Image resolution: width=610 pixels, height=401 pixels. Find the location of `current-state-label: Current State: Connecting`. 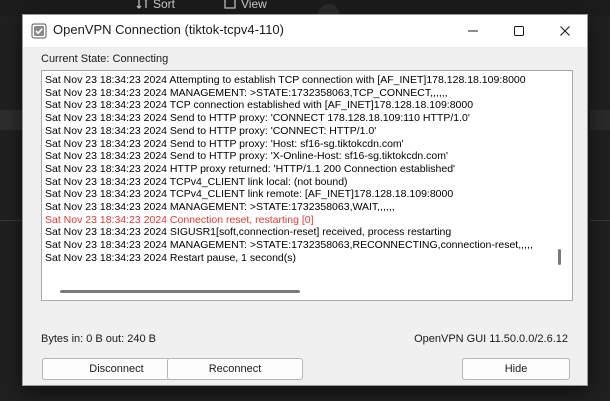

current-state-label: Current State: Connecting is located at coordinates (105, 59).